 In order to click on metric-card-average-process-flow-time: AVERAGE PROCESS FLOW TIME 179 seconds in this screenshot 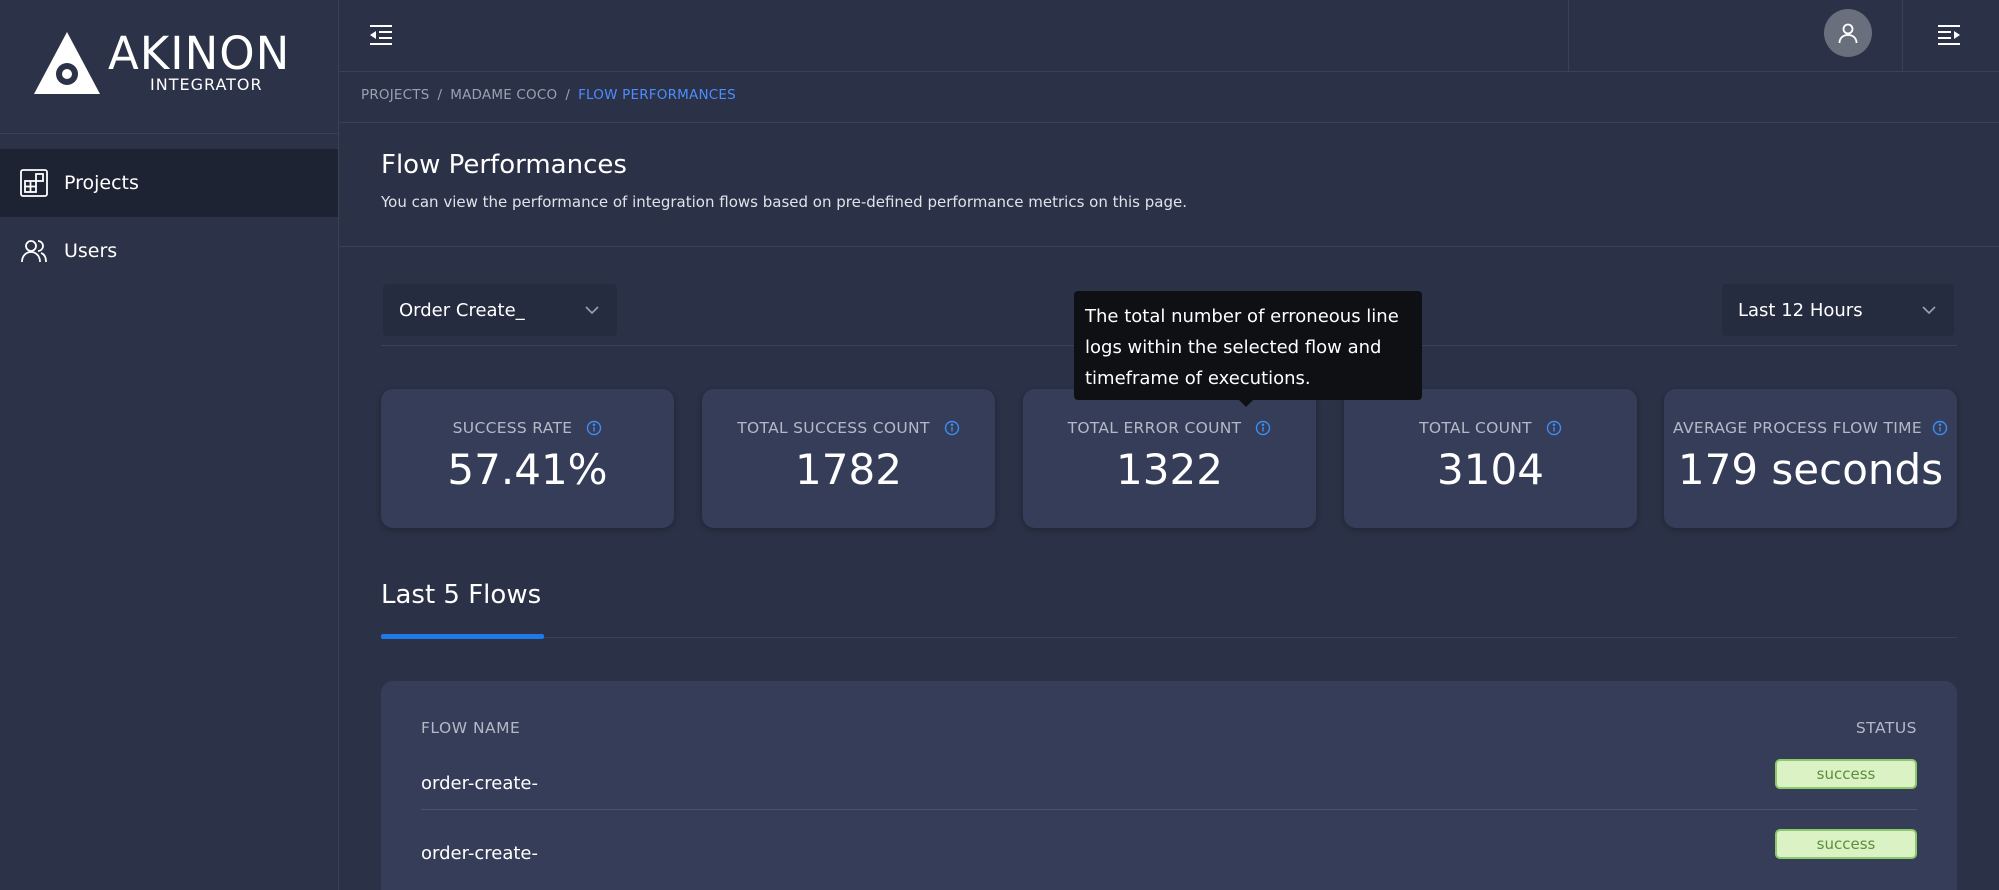, I will do `click(1810, 458)`.